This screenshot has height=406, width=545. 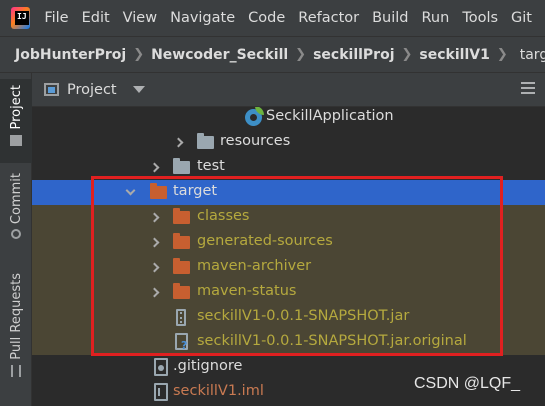 What do you see at coordinates (390, 18) in the screenshot?
I see `menu-build: Build` at bounding box center [390, 18].